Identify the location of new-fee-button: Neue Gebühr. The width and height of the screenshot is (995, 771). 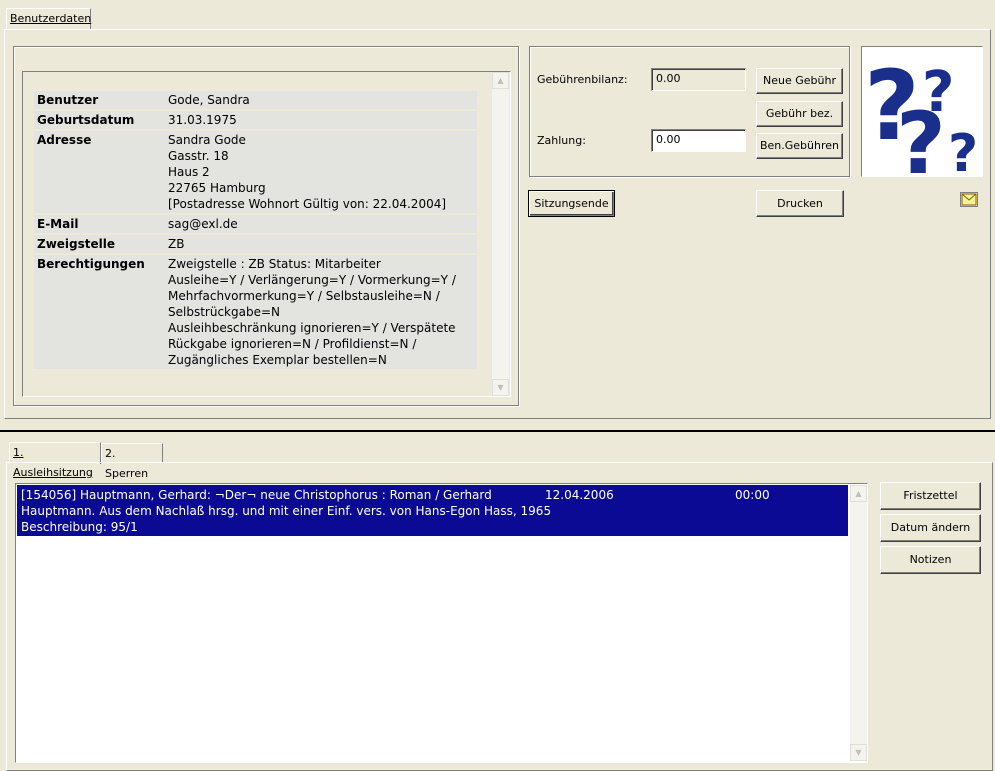
(799, 81).